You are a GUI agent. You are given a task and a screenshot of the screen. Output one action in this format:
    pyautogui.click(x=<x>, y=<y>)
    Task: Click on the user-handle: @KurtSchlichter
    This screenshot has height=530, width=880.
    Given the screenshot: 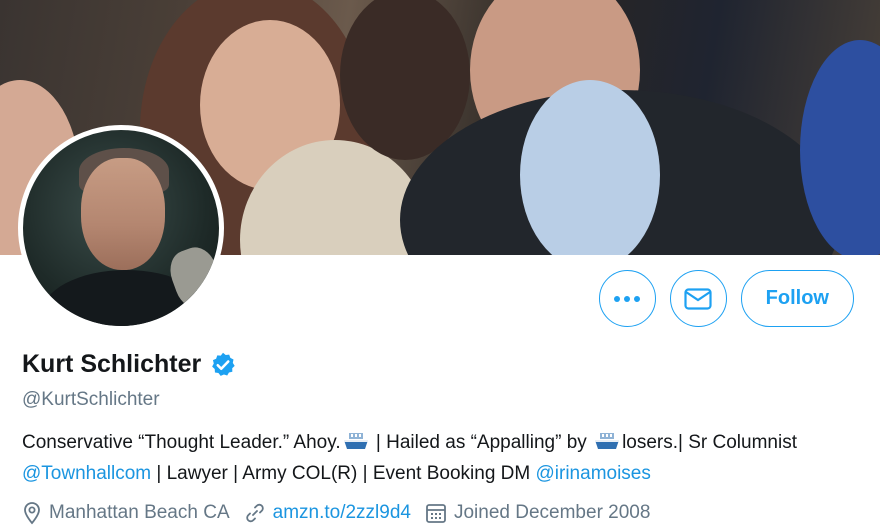 What is the action you would take?
    pyautogui.click(x=91, y=399)
    